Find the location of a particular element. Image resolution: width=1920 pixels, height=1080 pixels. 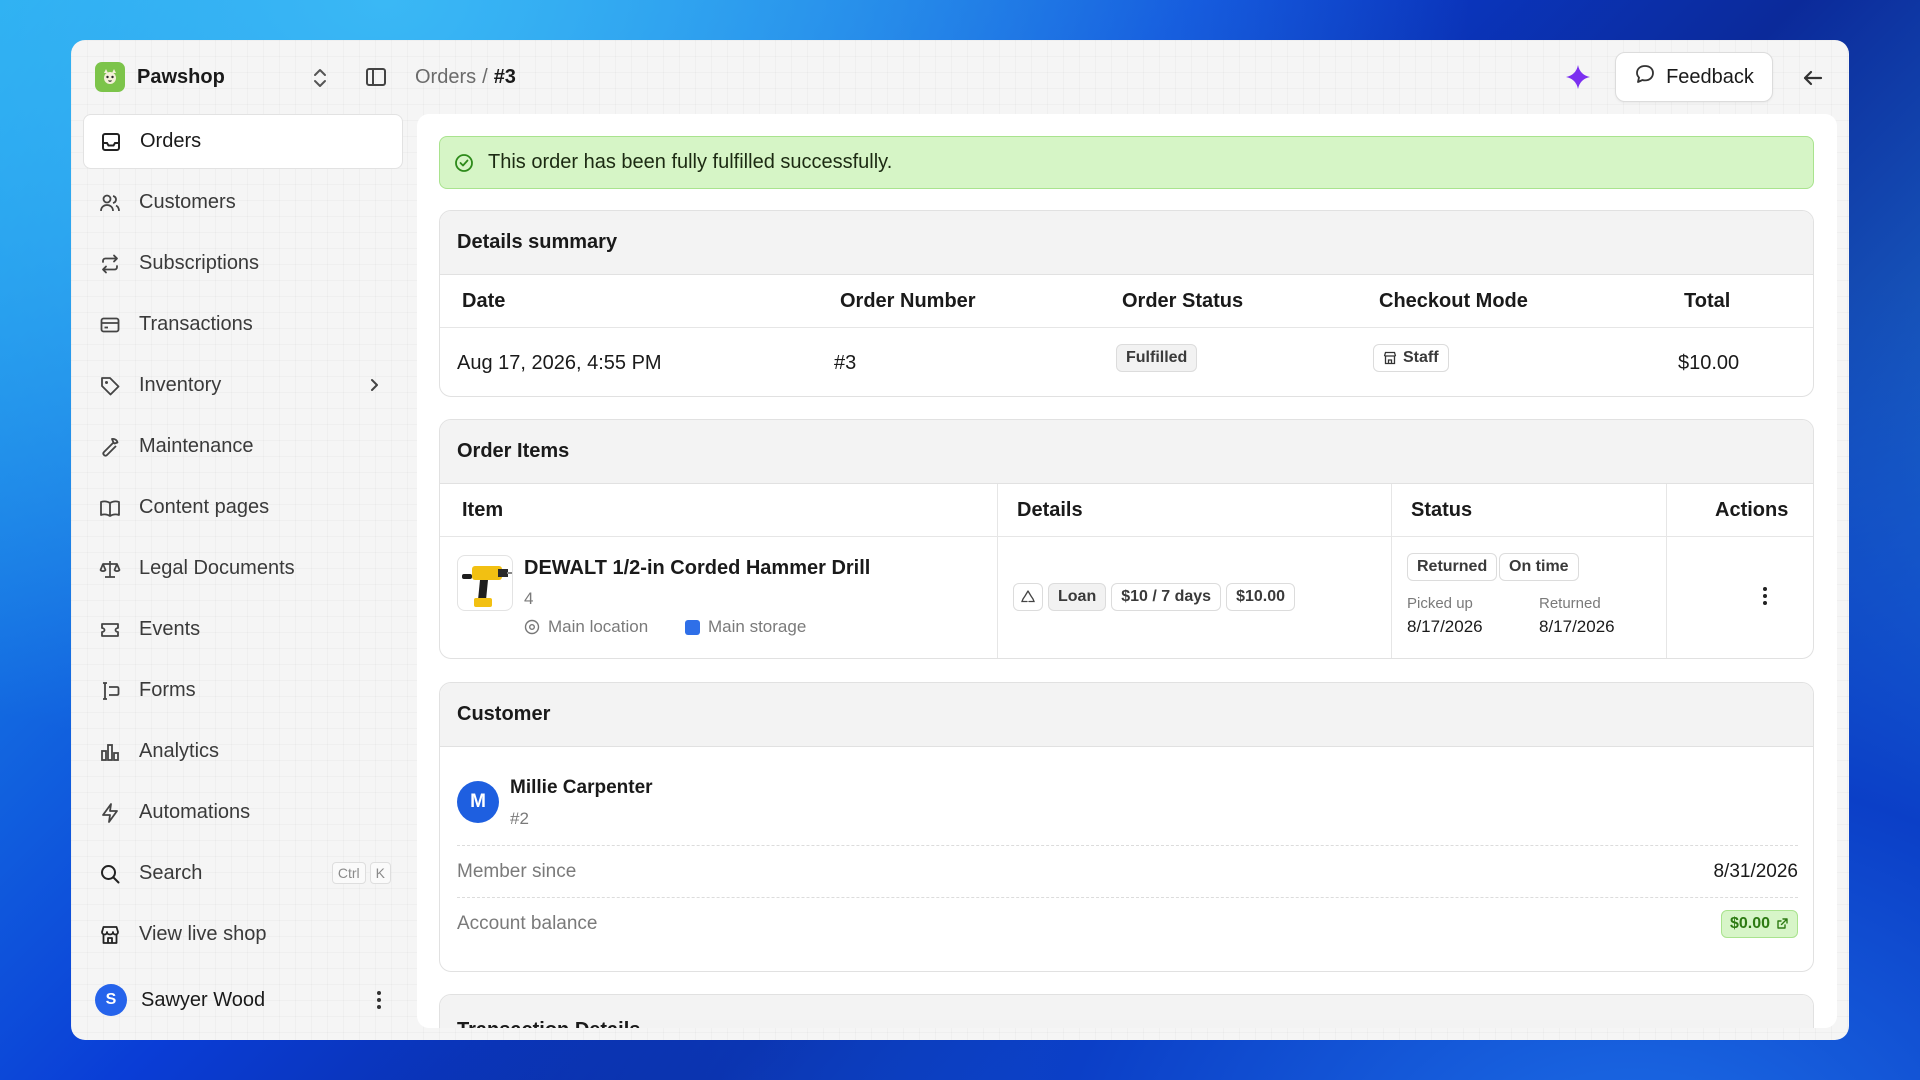

chevron-right-icon is located at coordinates (374, 385).